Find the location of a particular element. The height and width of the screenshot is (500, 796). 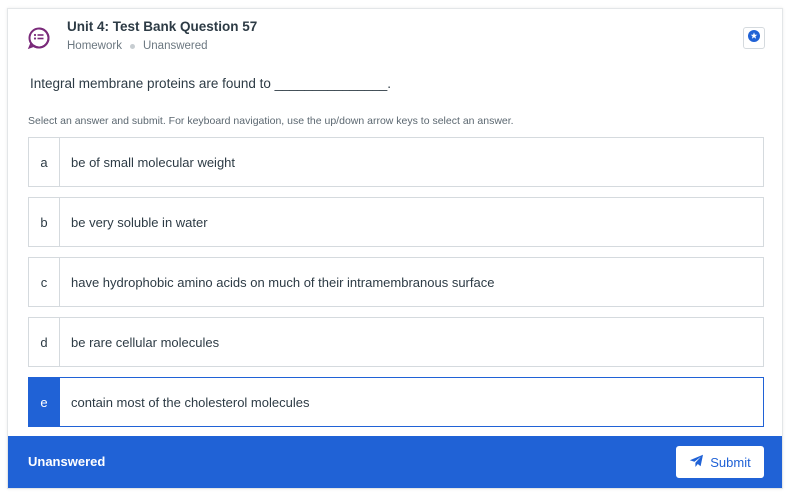

question-title: Unit 4: Test Bank Question 57 is located at coordinates (162, 26).